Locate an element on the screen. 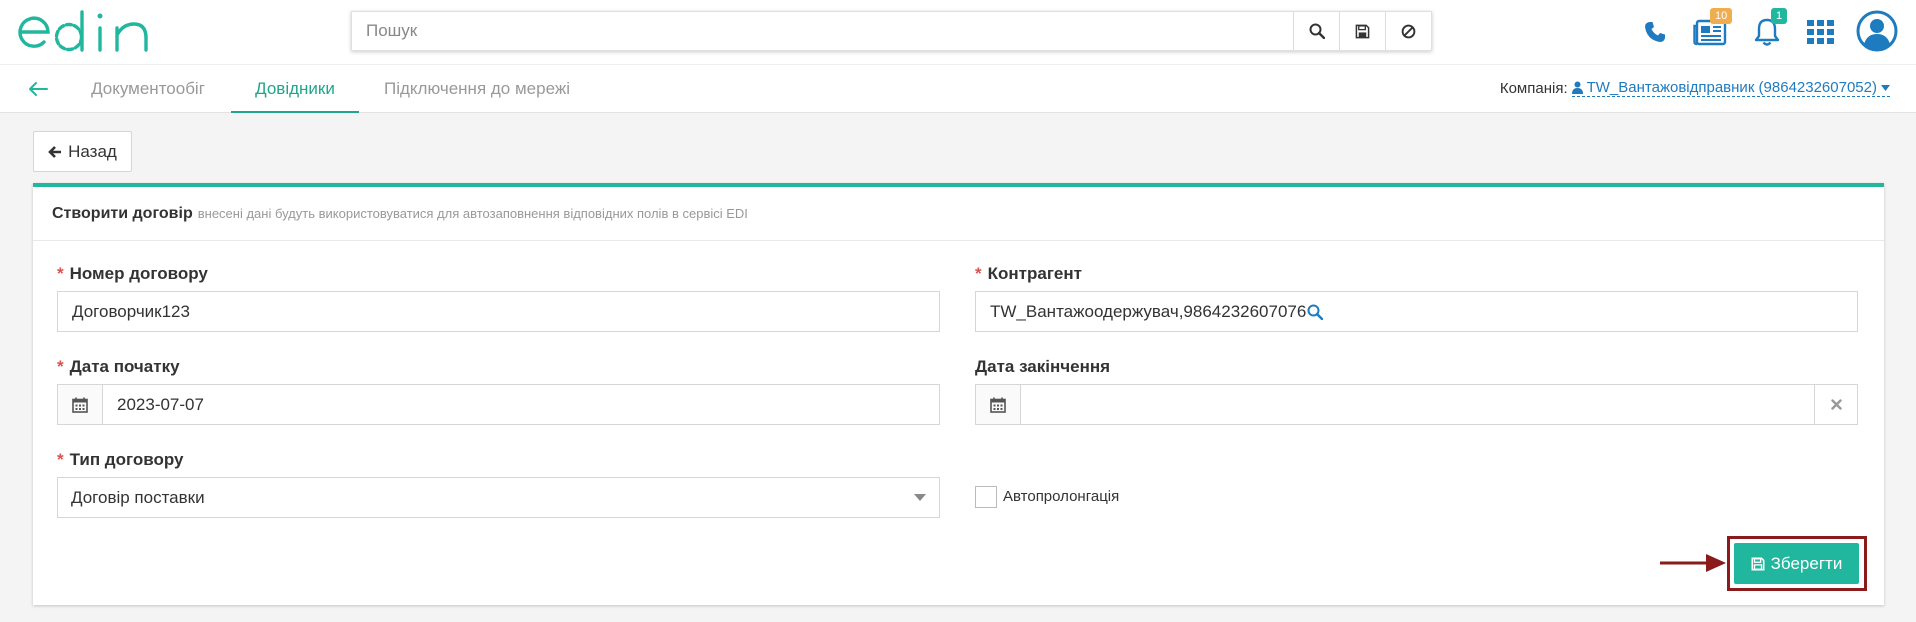  company-dropdown: TW_Вантажовідправник (9864232607052) is located at coordinates (1730, 88).